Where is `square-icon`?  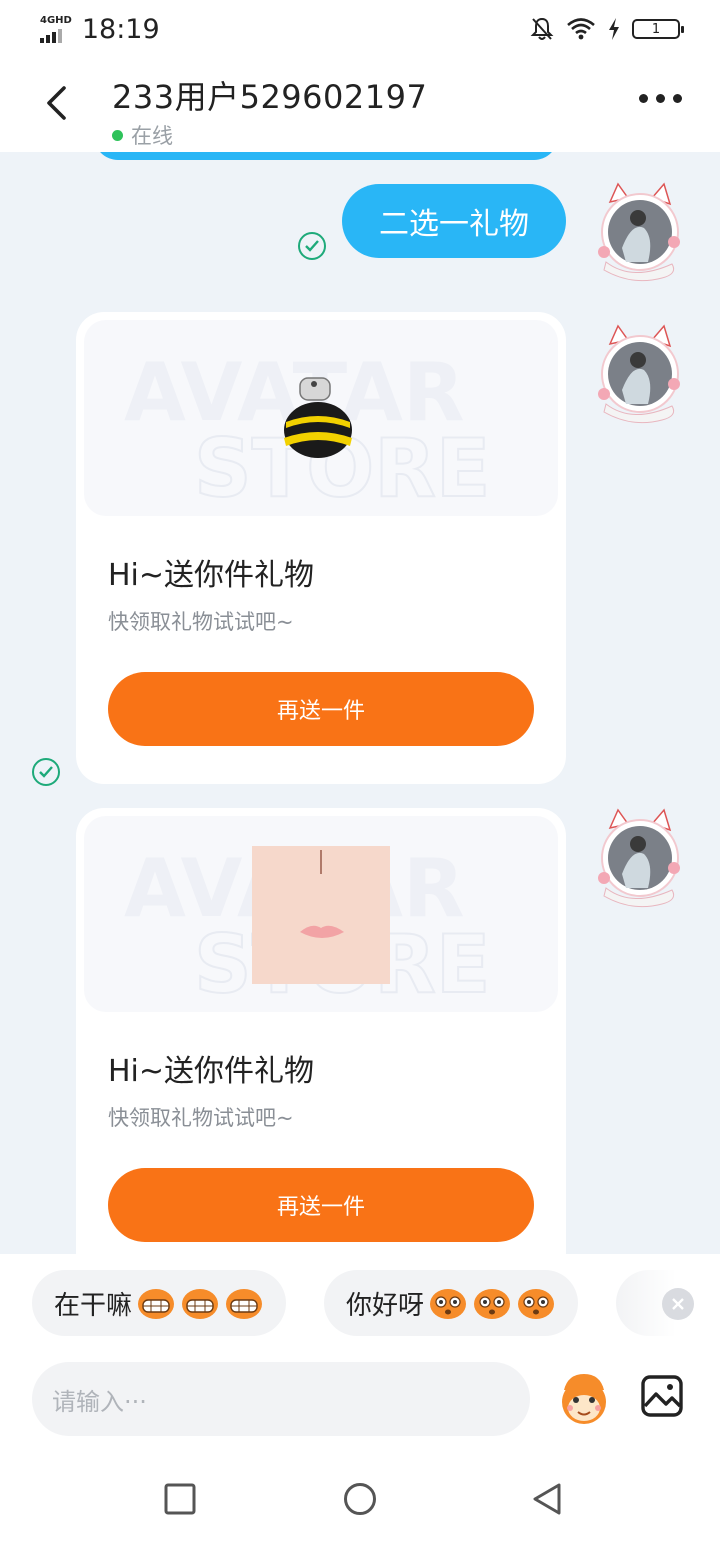
square-icon is located at coordinates (180, 1499).